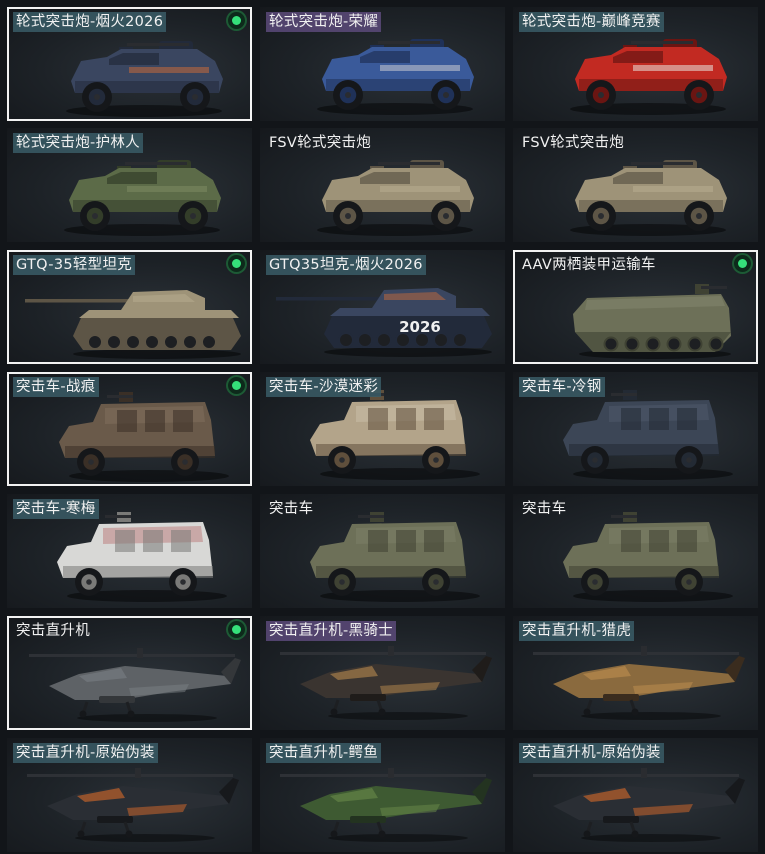  Describe the element at coordinates (78, 143) in the screenshot. I see `skin-name: 轮式突击炮-护林人` at that location.